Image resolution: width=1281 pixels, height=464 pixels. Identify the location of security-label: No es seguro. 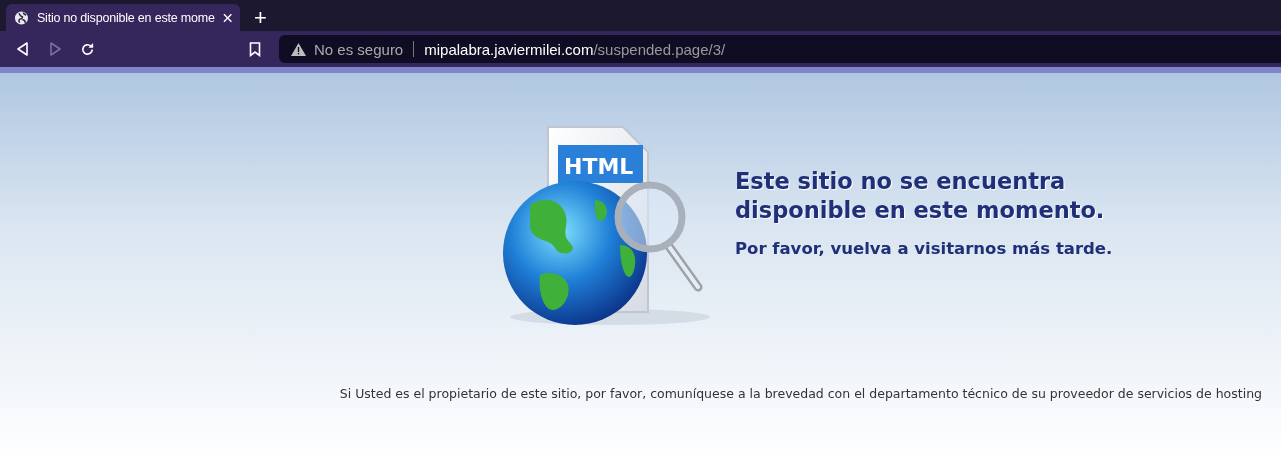
(359, 49).